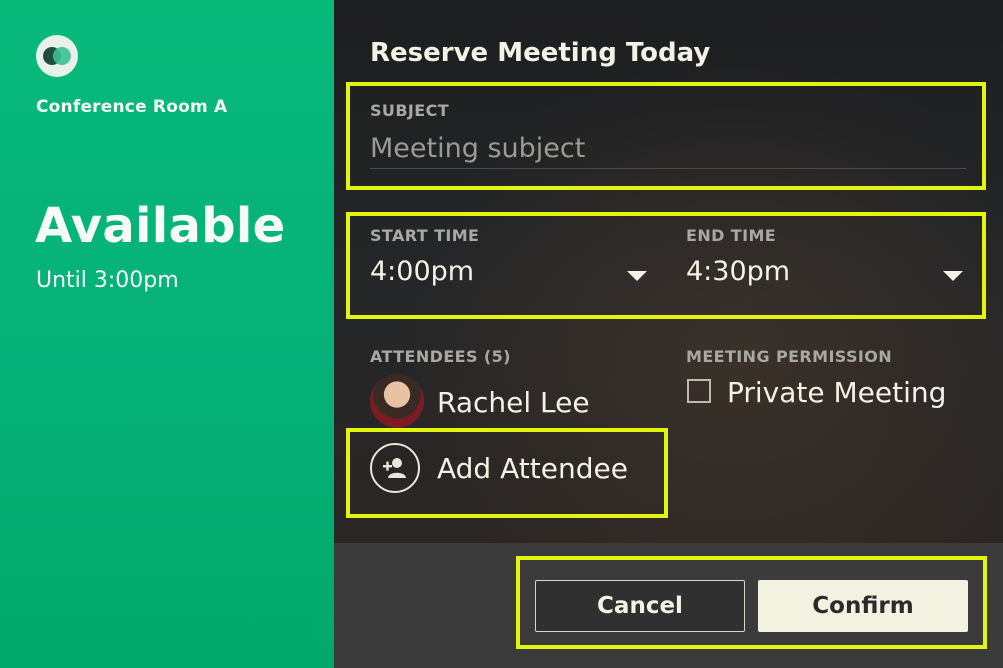 Image resolution: width=1003 pixels, height=668 pixels. I want to click on room-status: Available, so click(160, 226).